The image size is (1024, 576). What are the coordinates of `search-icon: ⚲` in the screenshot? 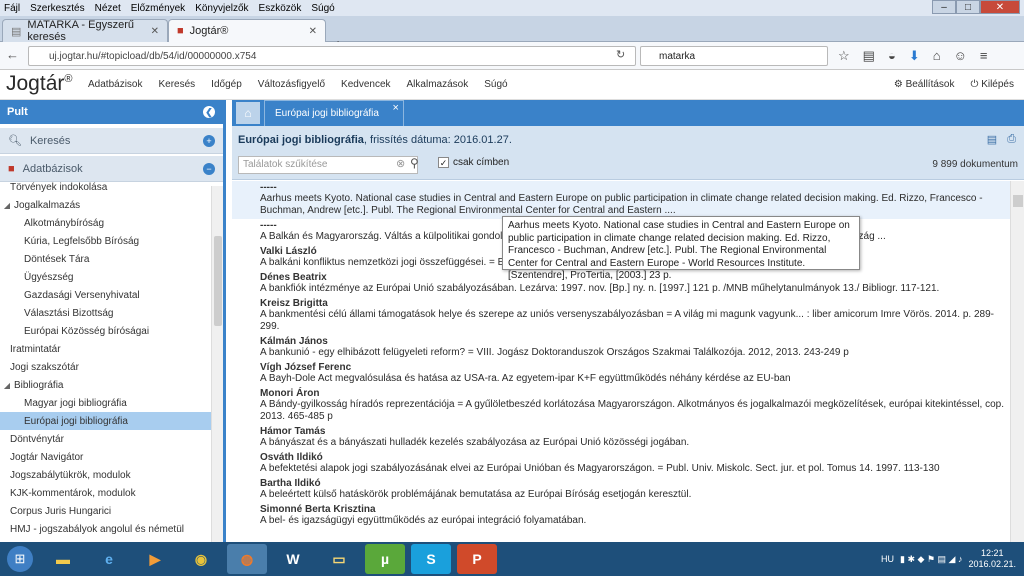 It's located at (414, 163).